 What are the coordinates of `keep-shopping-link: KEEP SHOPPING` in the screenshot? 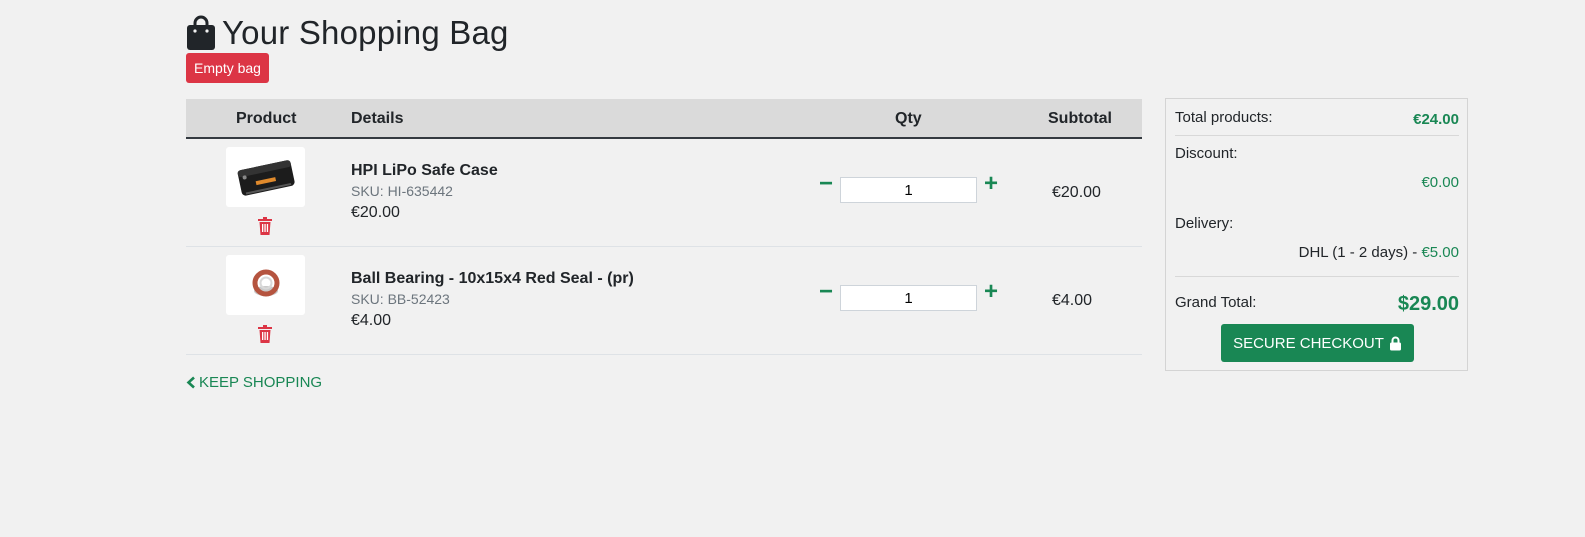 It's located at (254, 382).